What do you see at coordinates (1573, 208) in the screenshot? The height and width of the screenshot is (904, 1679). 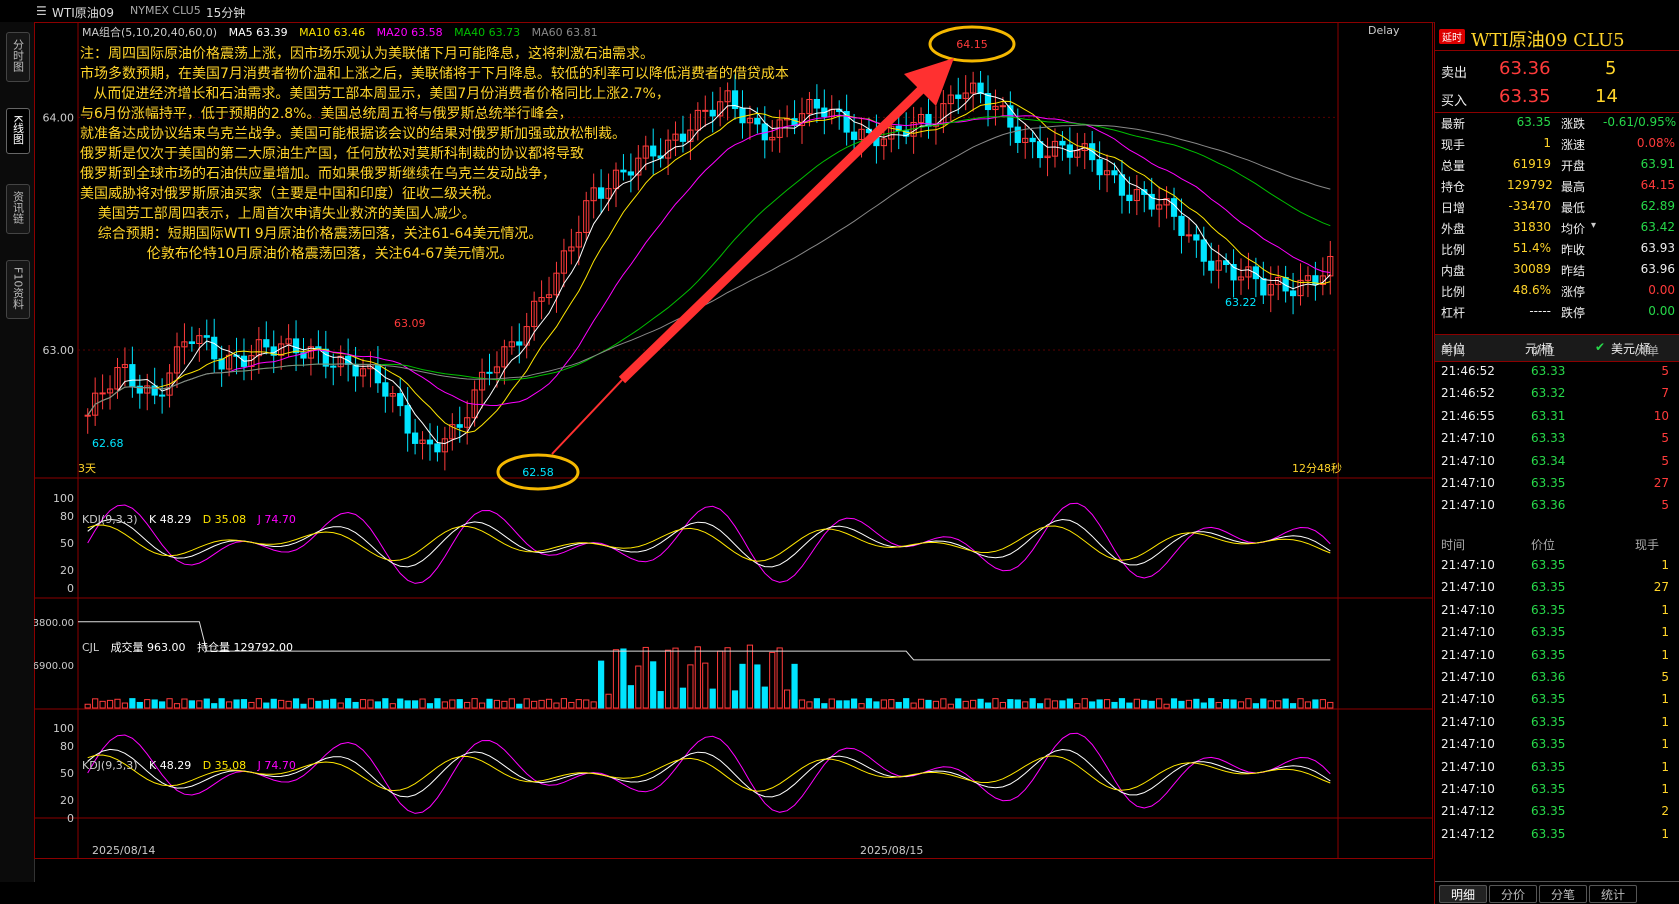 I see `stat-label-2: 最低` at bounding box center [1573, 208].